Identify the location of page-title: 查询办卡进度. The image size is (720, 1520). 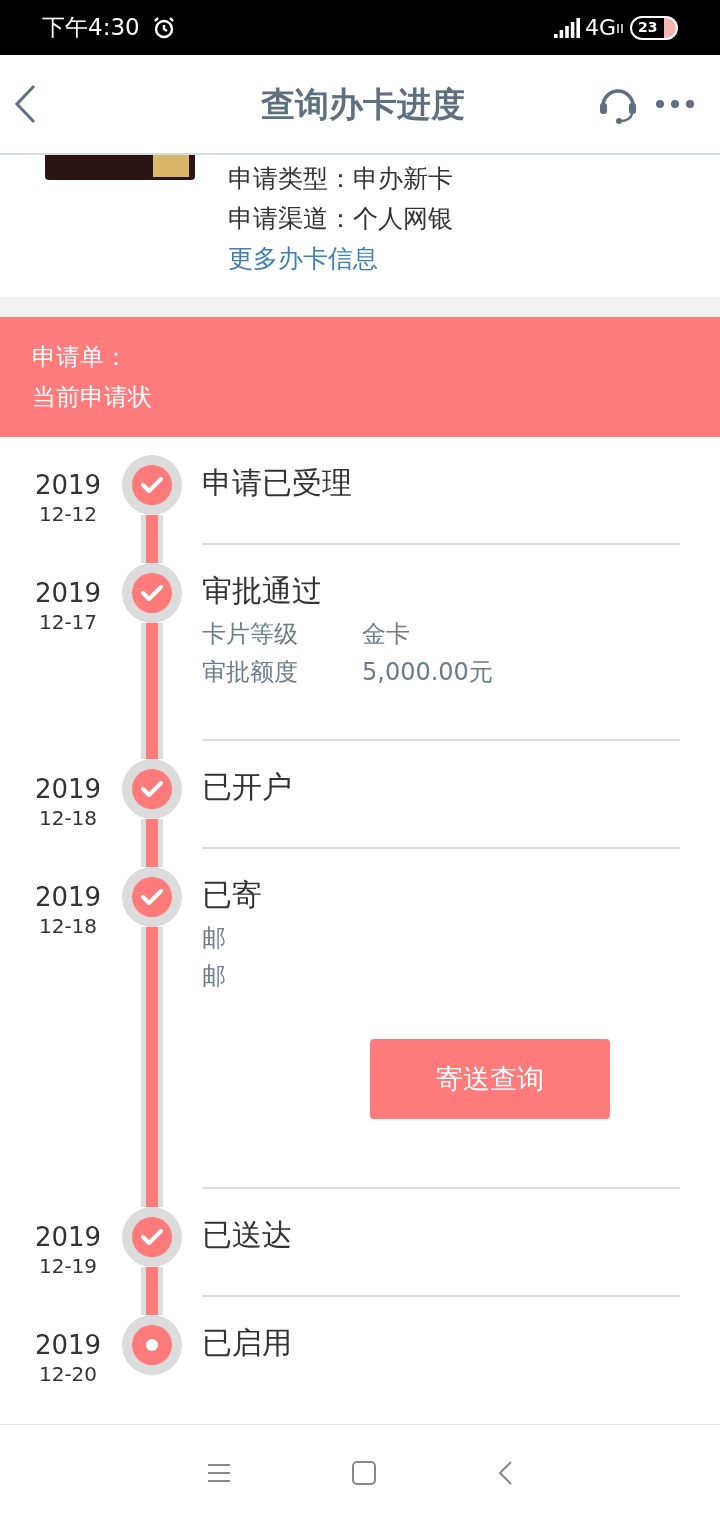
(363, 104).